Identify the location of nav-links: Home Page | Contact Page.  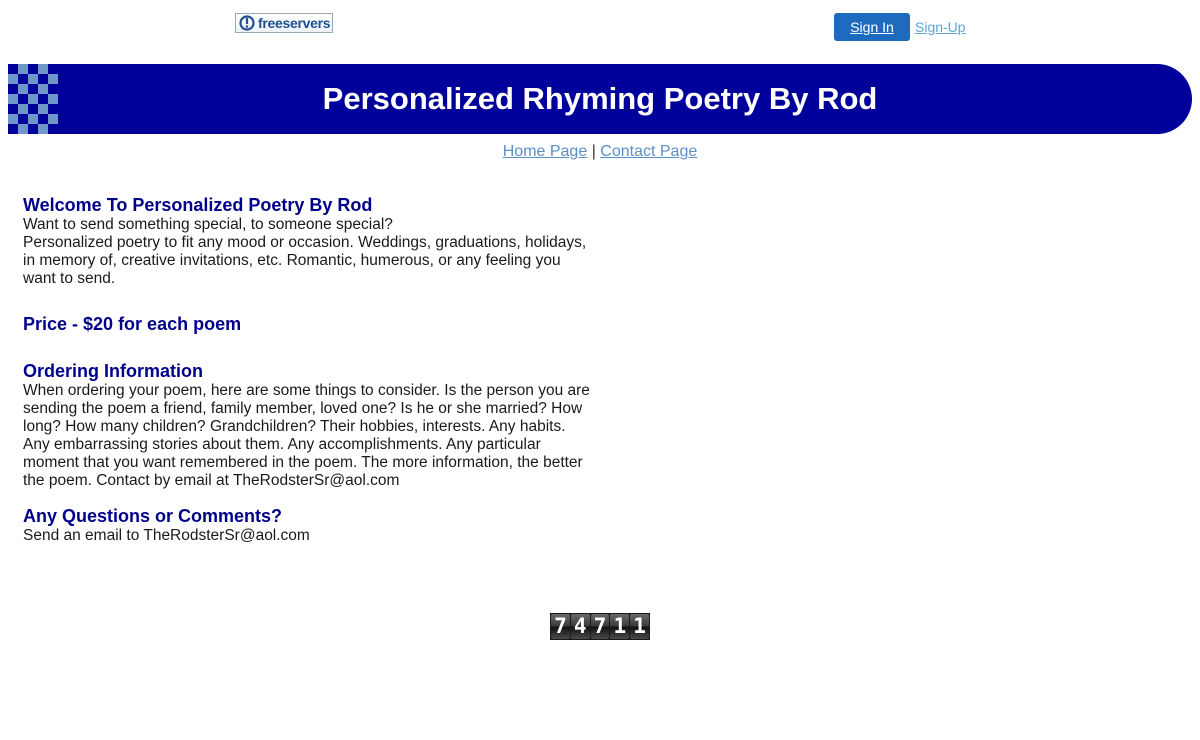
(600, 152).